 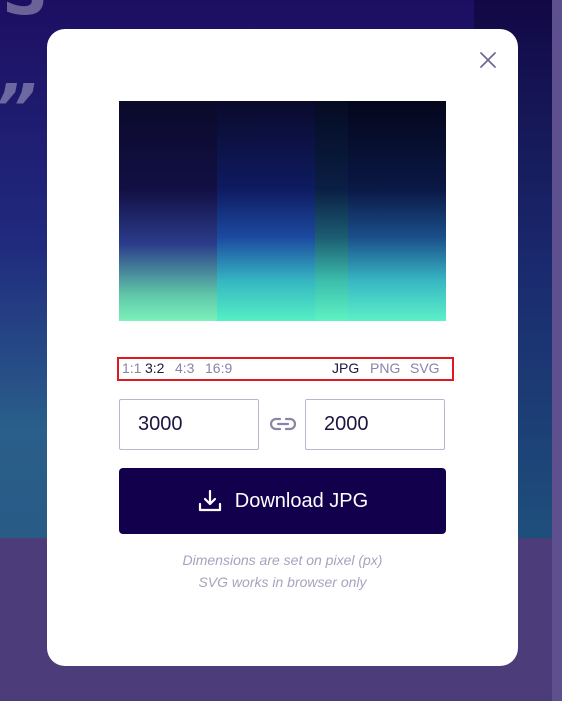 I want to click on link-dimensions-button, so click(x=283, y=424).